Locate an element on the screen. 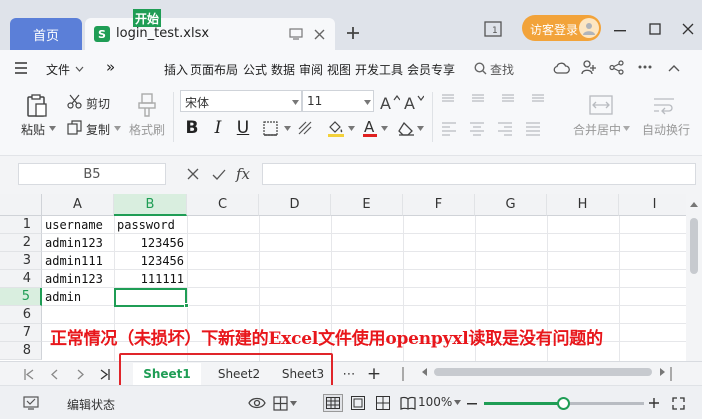 The image size is (702, 419). column-header-d: D is located at coordinates (295, 205).